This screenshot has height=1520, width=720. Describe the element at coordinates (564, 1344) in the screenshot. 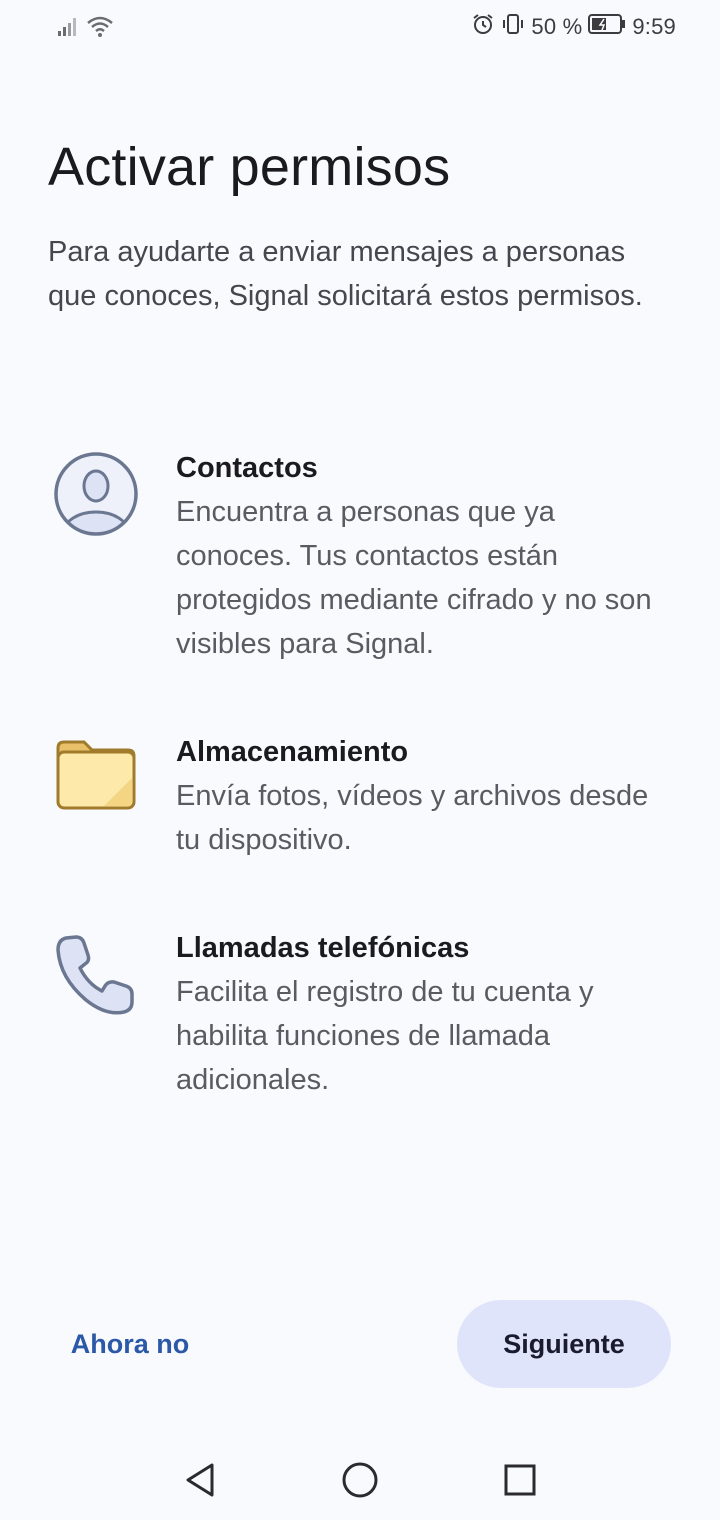

I see `next-button: Siguiente` at that location.